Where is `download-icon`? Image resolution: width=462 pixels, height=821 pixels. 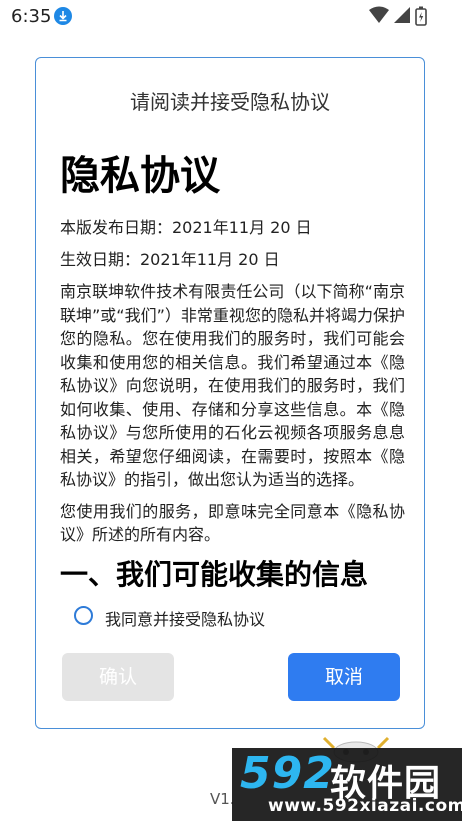
download-icon is located at coordinates (63, 16).